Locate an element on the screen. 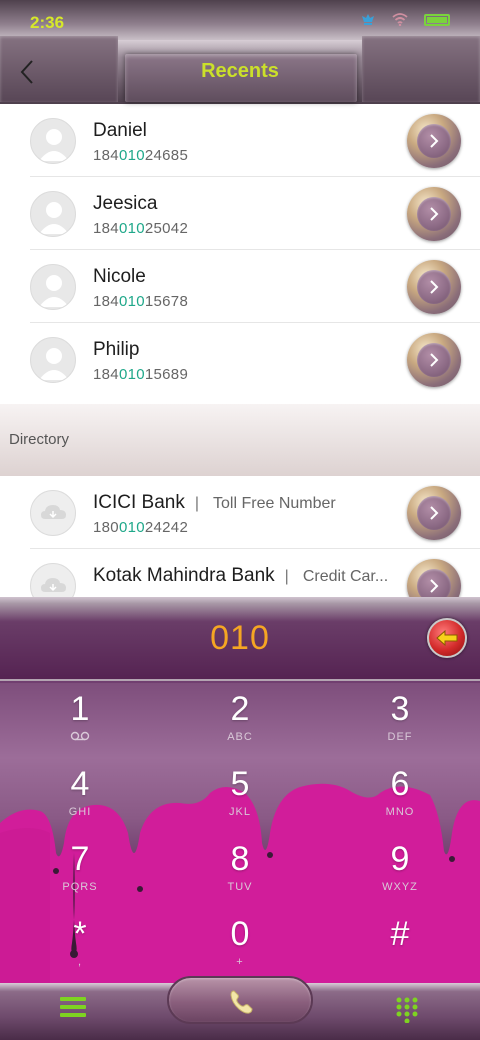  key-5: 5 JKL is located at coordinates (240, 795).